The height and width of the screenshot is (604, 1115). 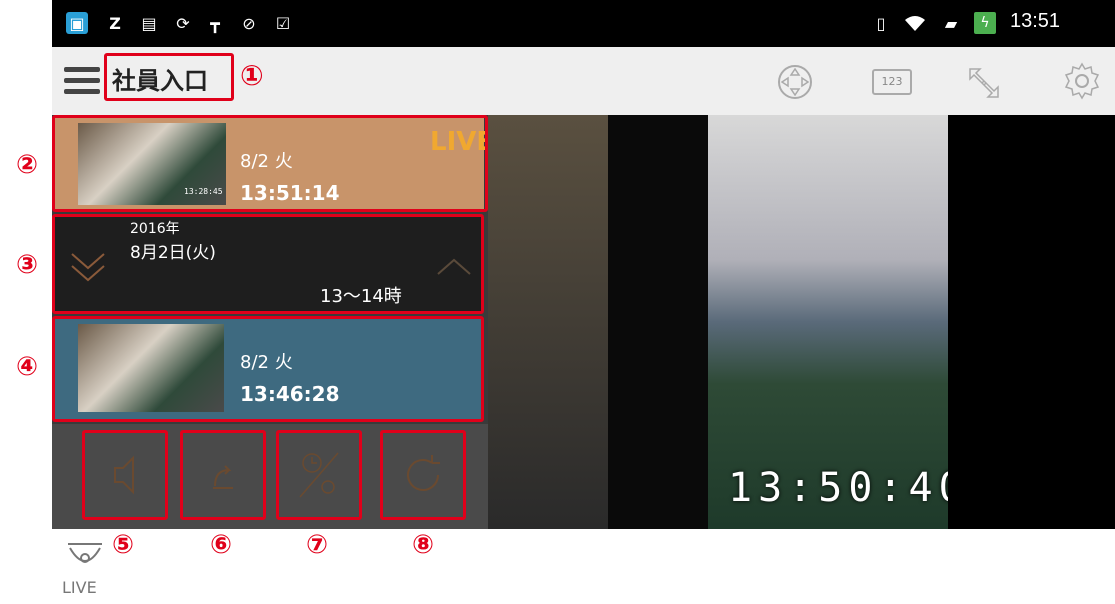 What do you see at coordinates (26, 265) in the screenshot?
I see `marker-3: ③` at bounding box center [26, 265].